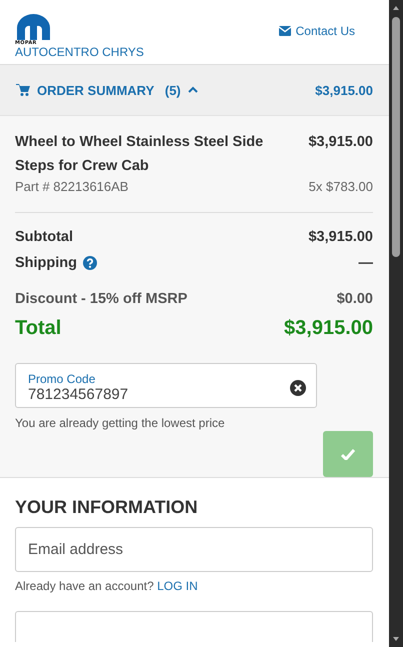 Image resolution: width=403 pixels, height=647 pixels. Describe the element at coordinates (120, 423) in the screenshot. I see `promo-message: You are already getting the lowest price` at that location.